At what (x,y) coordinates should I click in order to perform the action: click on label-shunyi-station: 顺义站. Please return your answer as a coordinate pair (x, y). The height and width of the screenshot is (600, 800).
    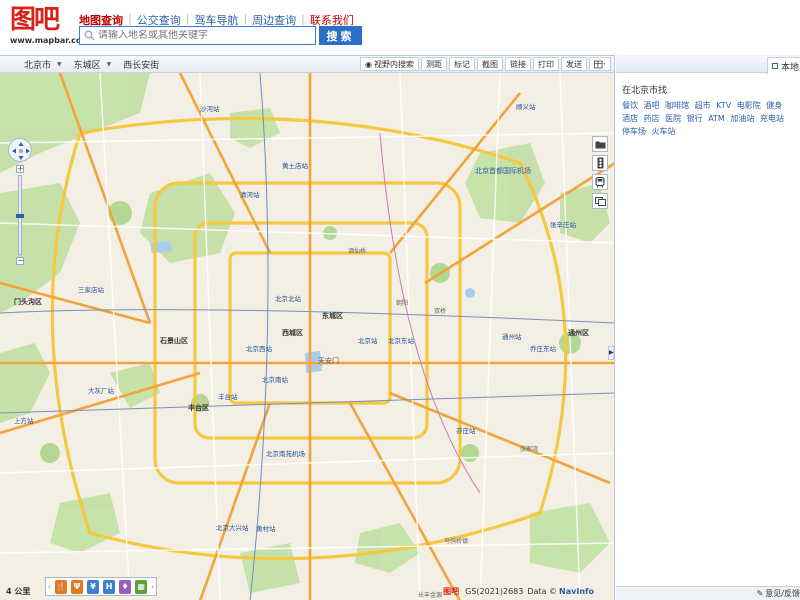
    Looking at the image, I should click on (526, 106).